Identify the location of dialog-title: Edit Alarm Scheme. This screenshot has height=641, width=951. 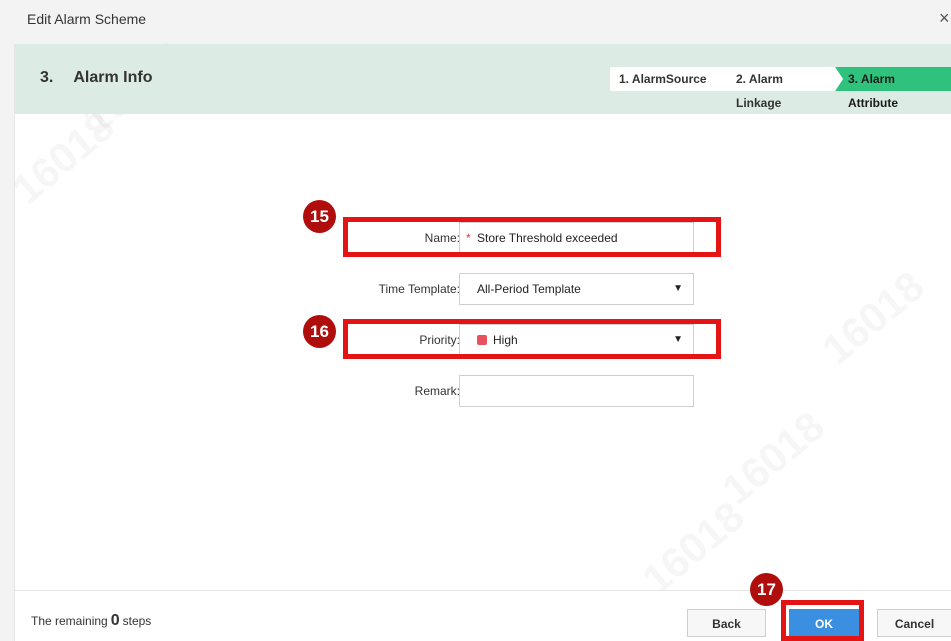
(87, 19).